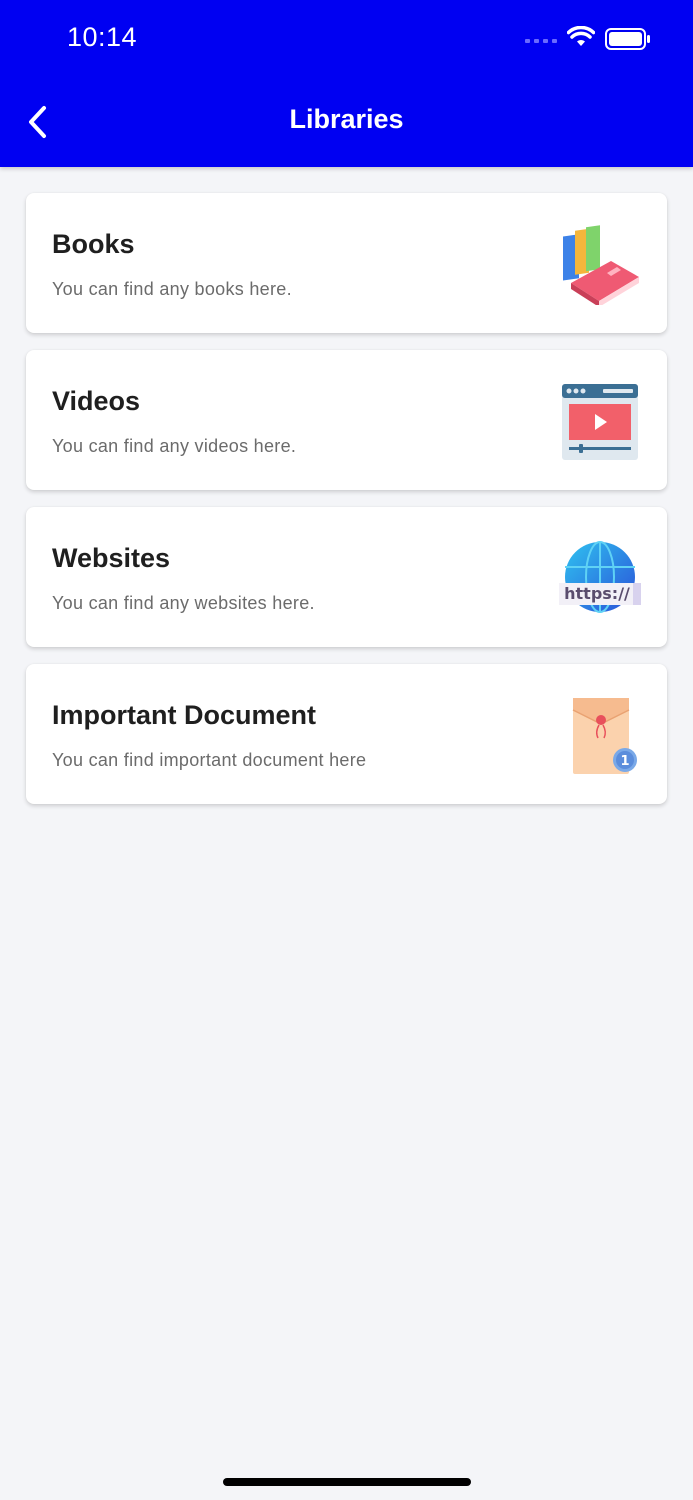 The image size is (693, 1500). I want to click on card-description: You can find any websites here., so click(183, 603).